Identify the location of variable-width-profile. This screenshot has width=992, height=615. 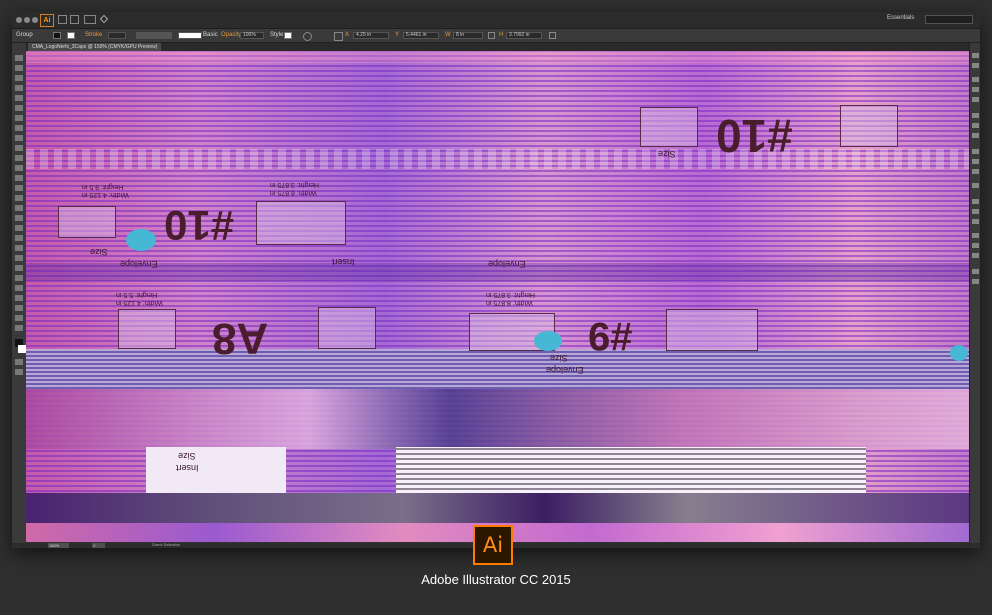
(154, 35).